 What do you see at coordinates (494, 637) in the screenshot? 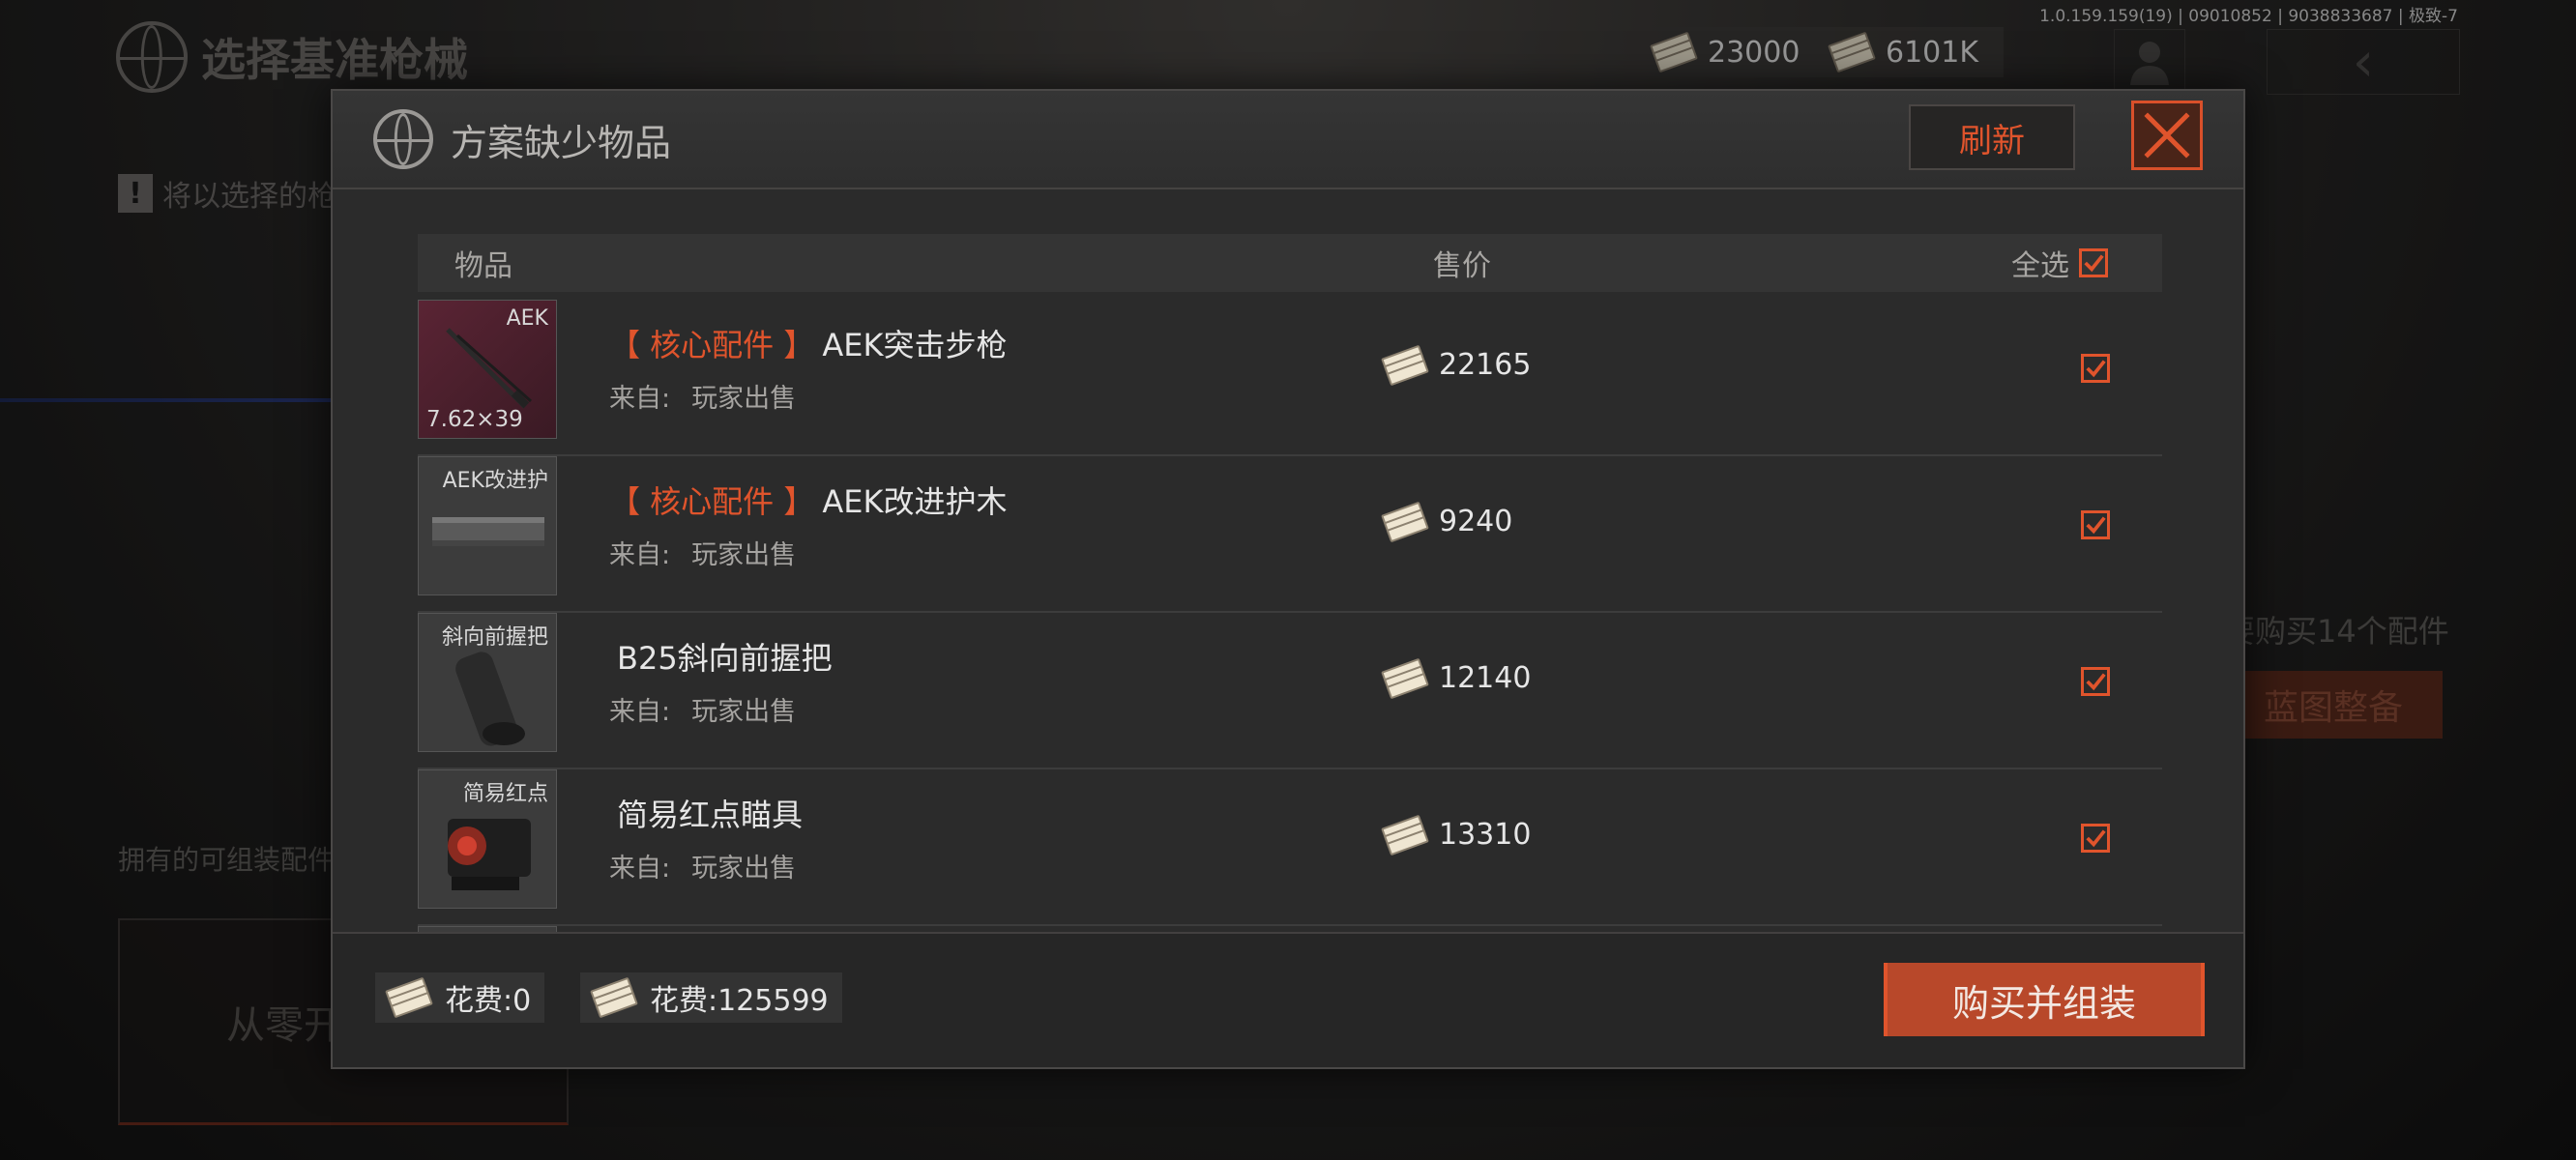
I see `thumb-label: 斜向前握把` at bounding box center [494, 637].